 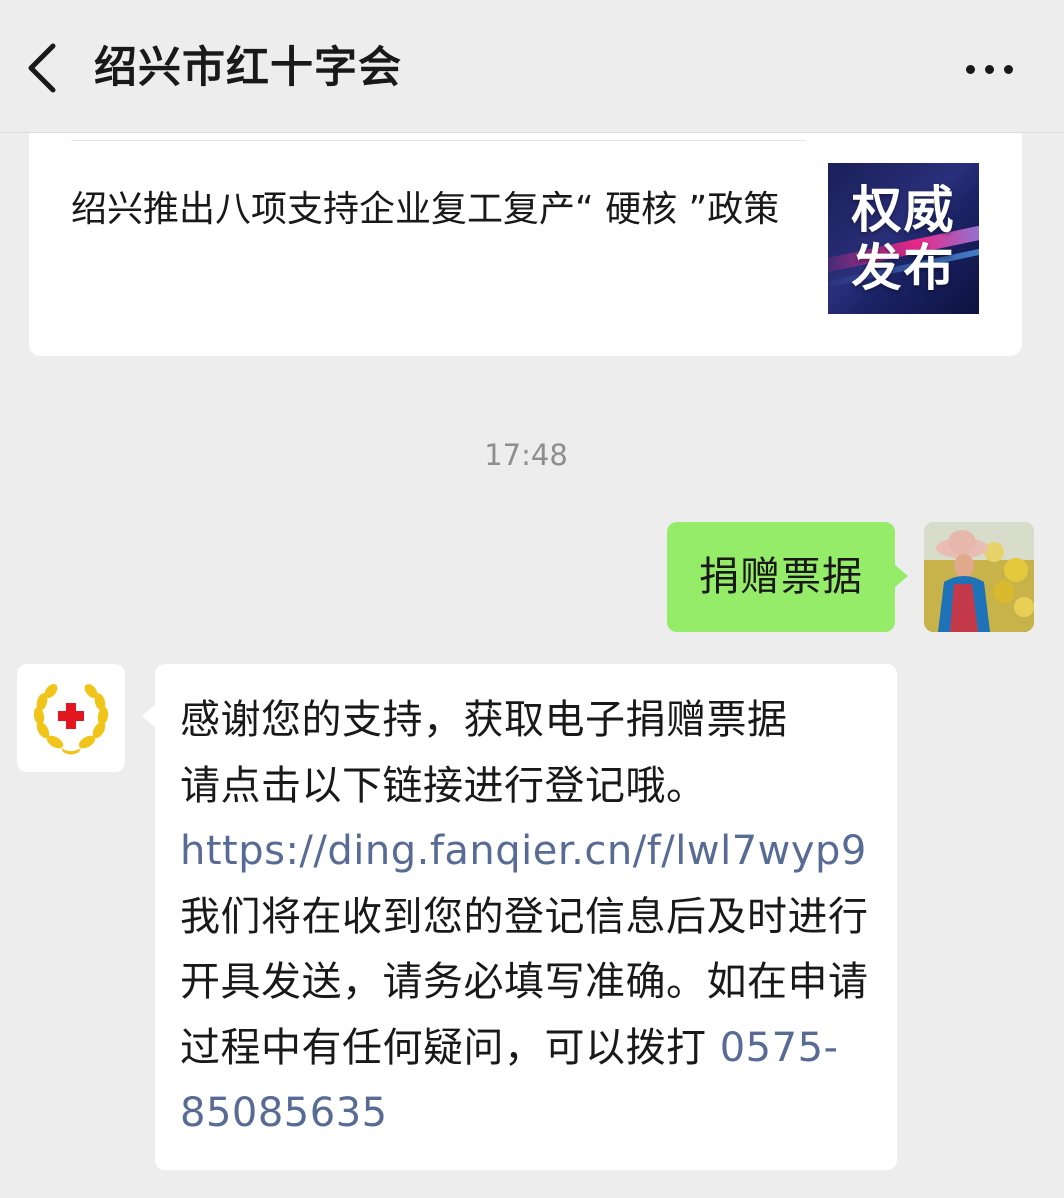 What do you see at coordinates (443, 785) in the screenshot?
I see `message-line: 请点击以下链接进行登记哦。` at bounding box center [443, 785].